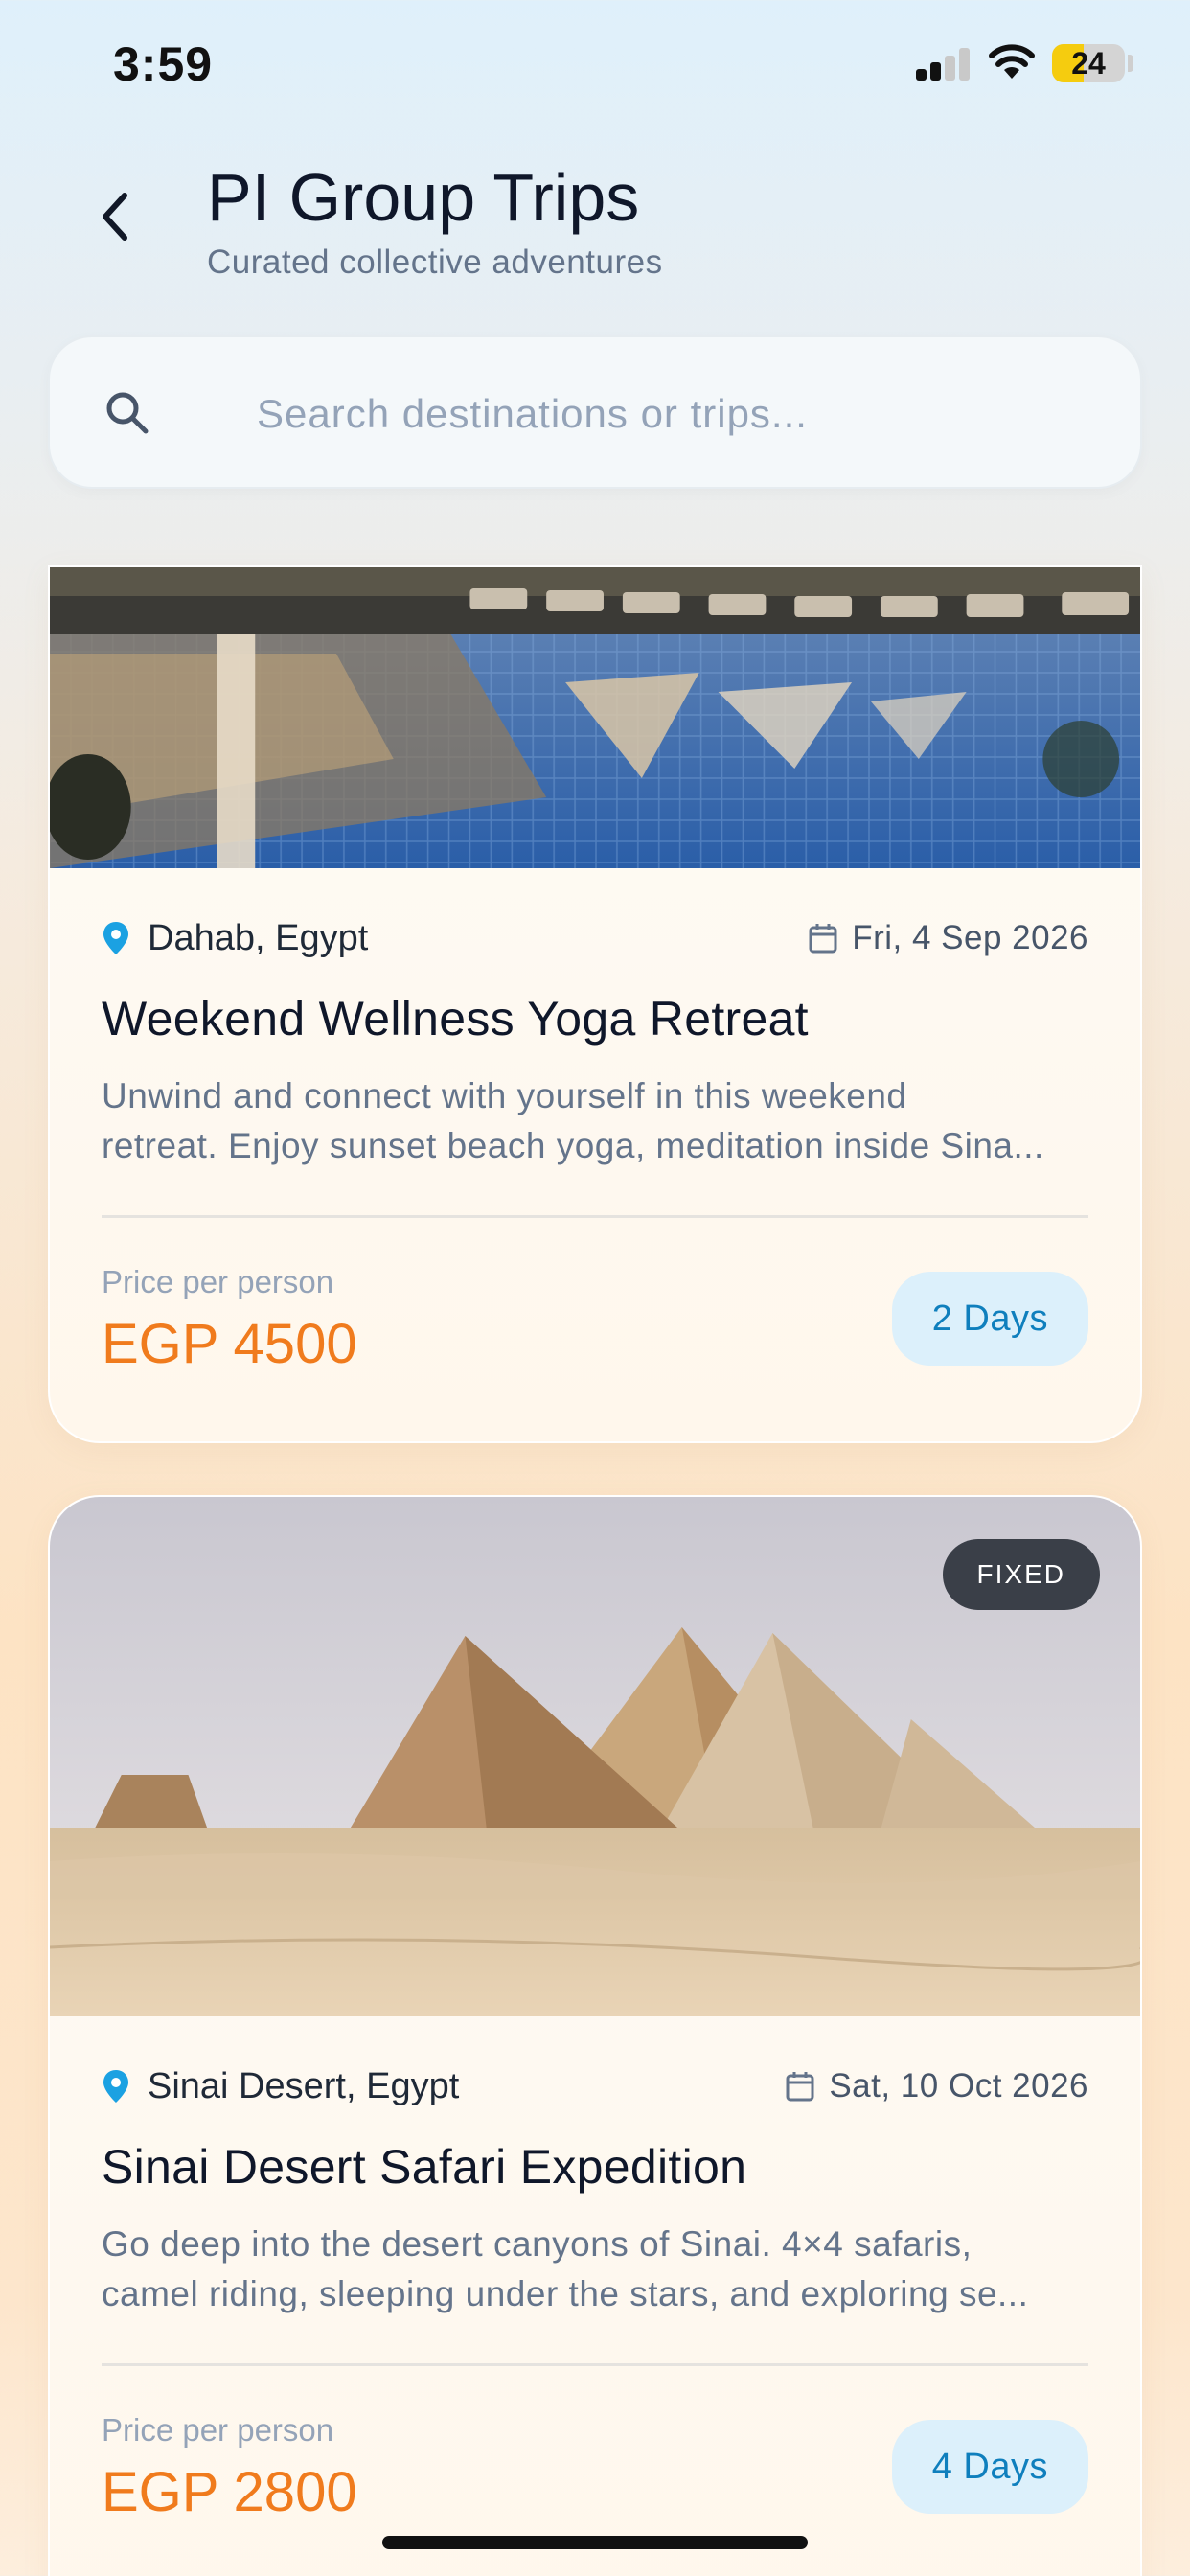 This screenshot has width=1190, height=2576. What do you see at coordinates (1012, 62) in the screenshot?
I see `wifi-icon` at bounding box center [1012, 62].